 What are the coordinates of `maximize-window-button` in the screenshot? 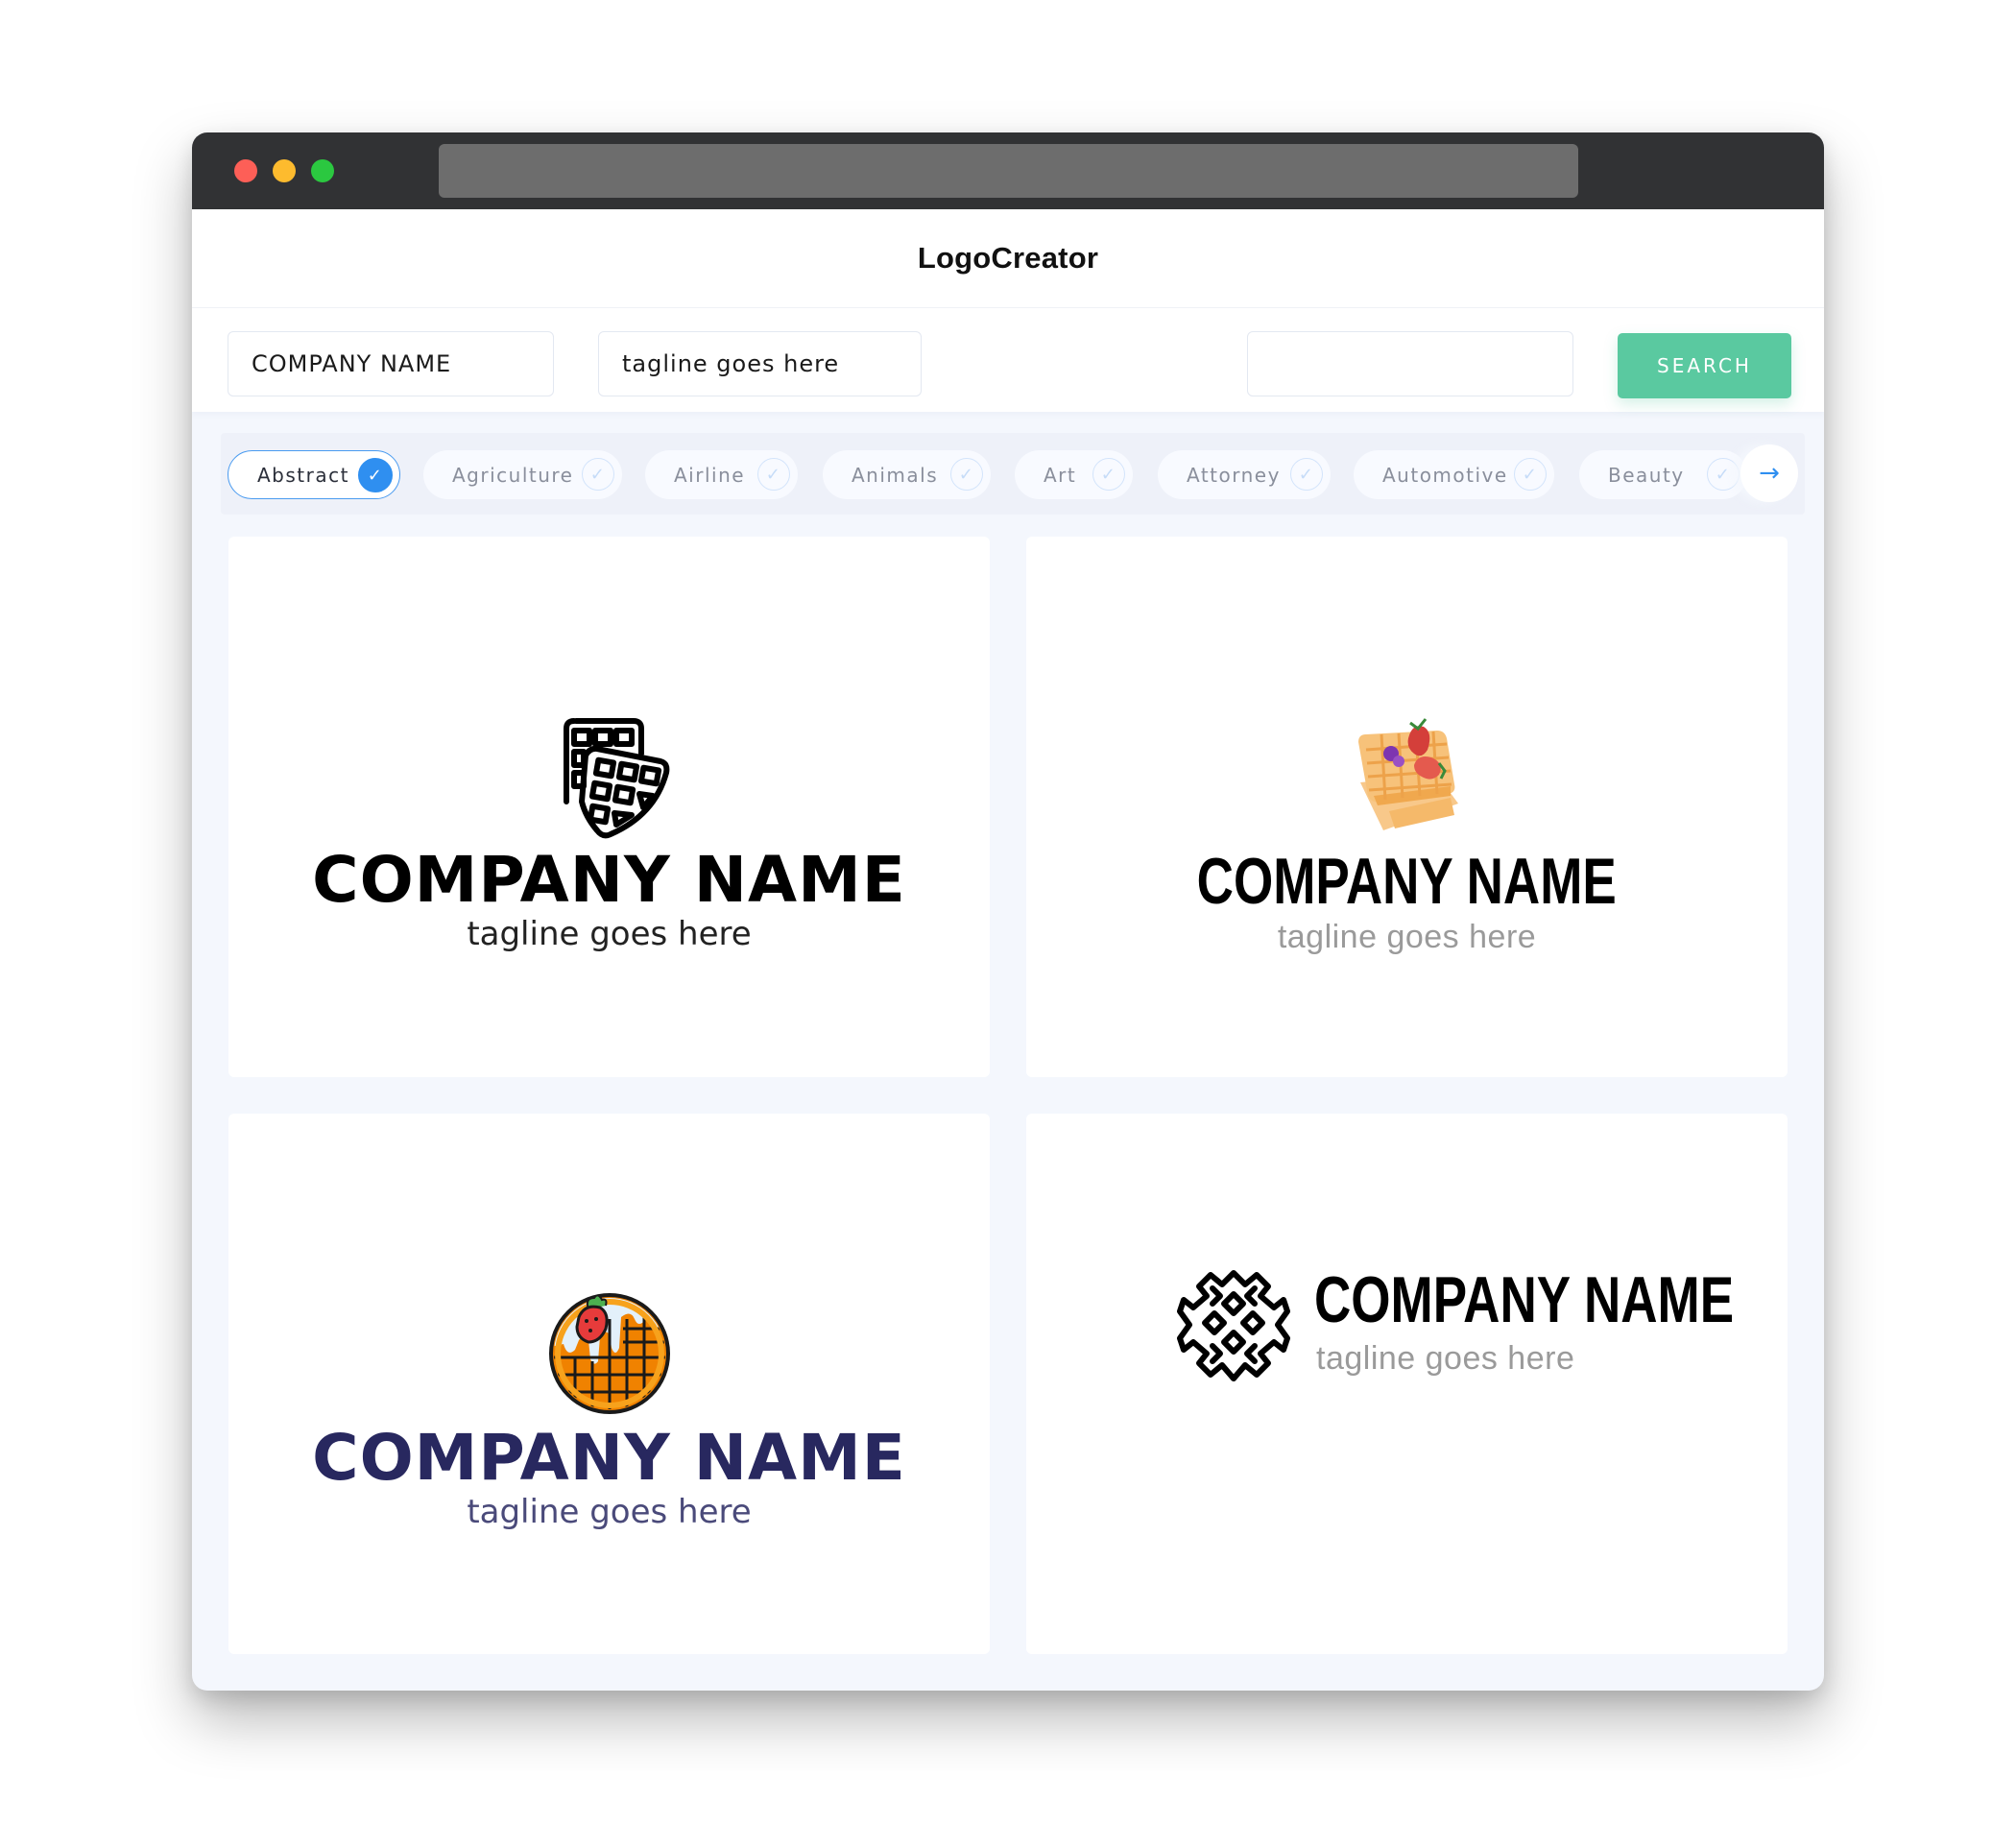 It's located at (322, 170).